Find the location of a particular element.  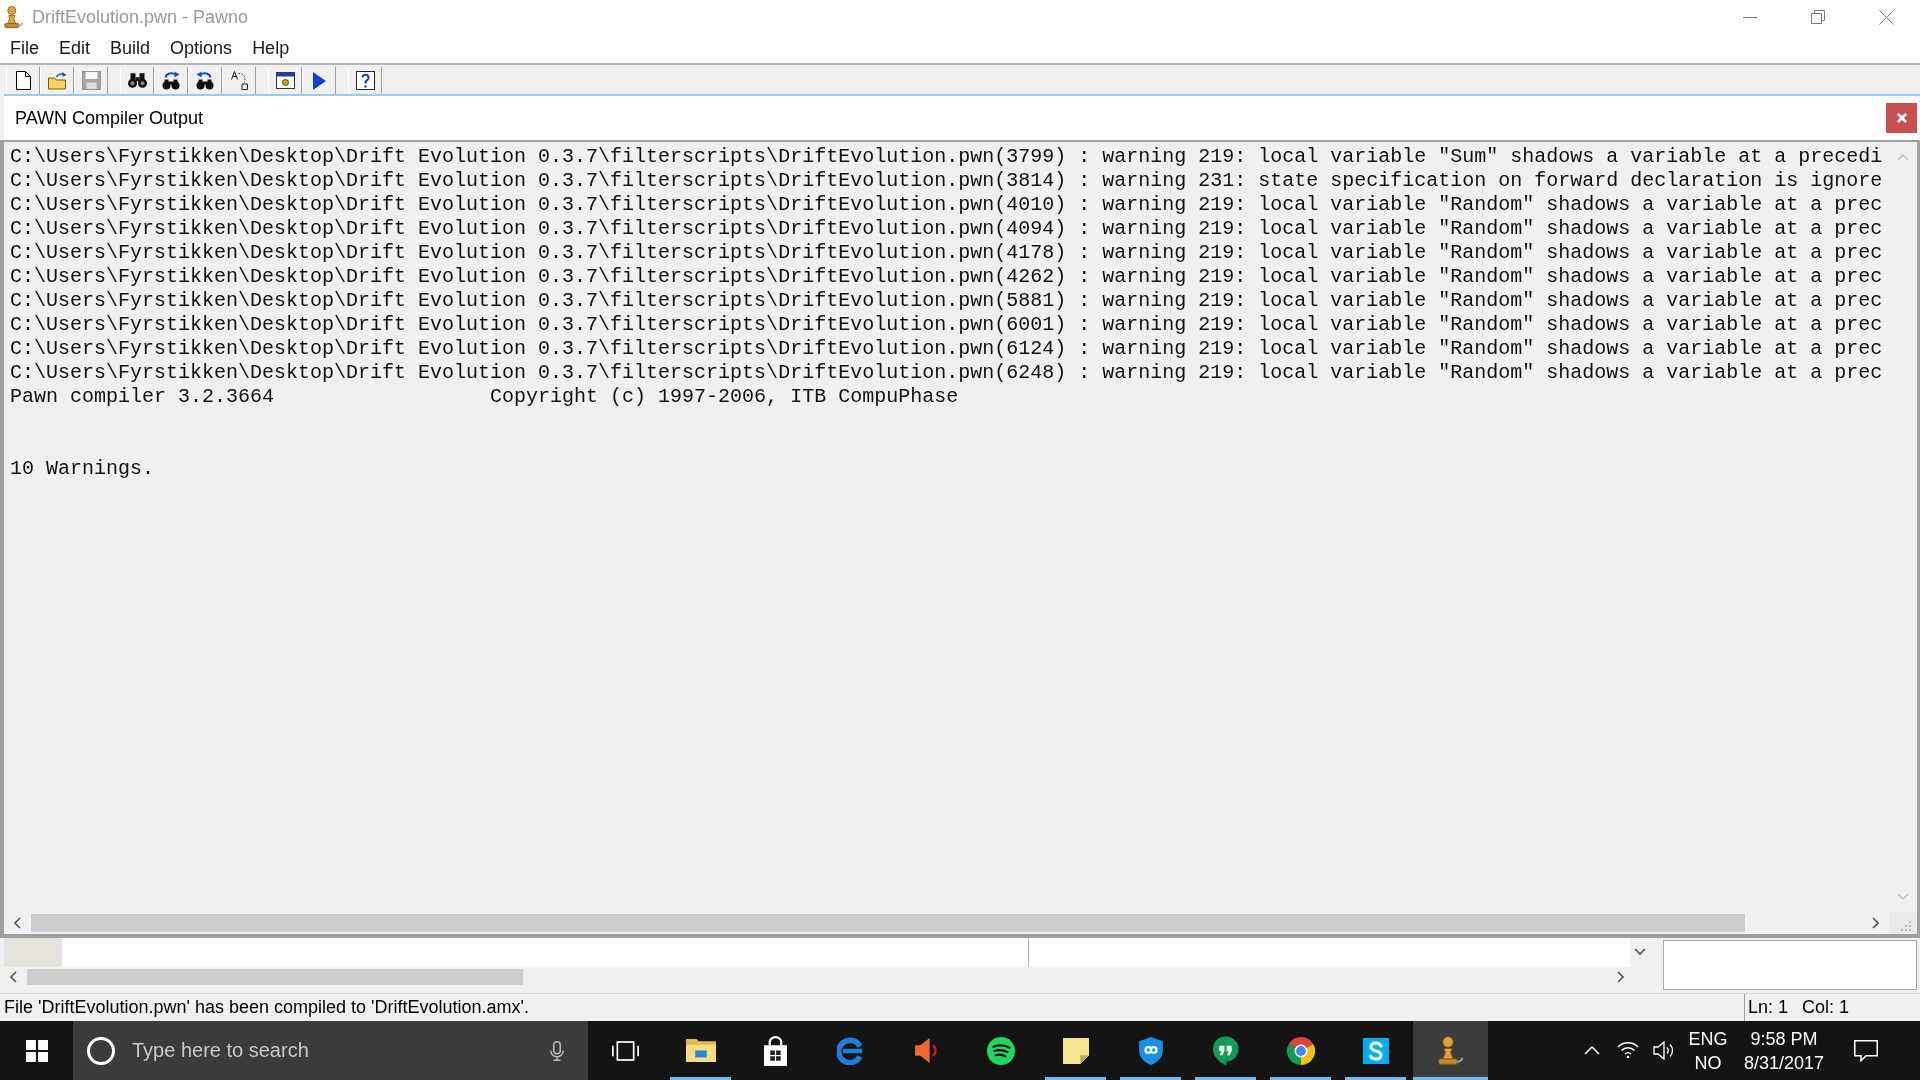

folder-icon is located at coordinates (700, 1050).